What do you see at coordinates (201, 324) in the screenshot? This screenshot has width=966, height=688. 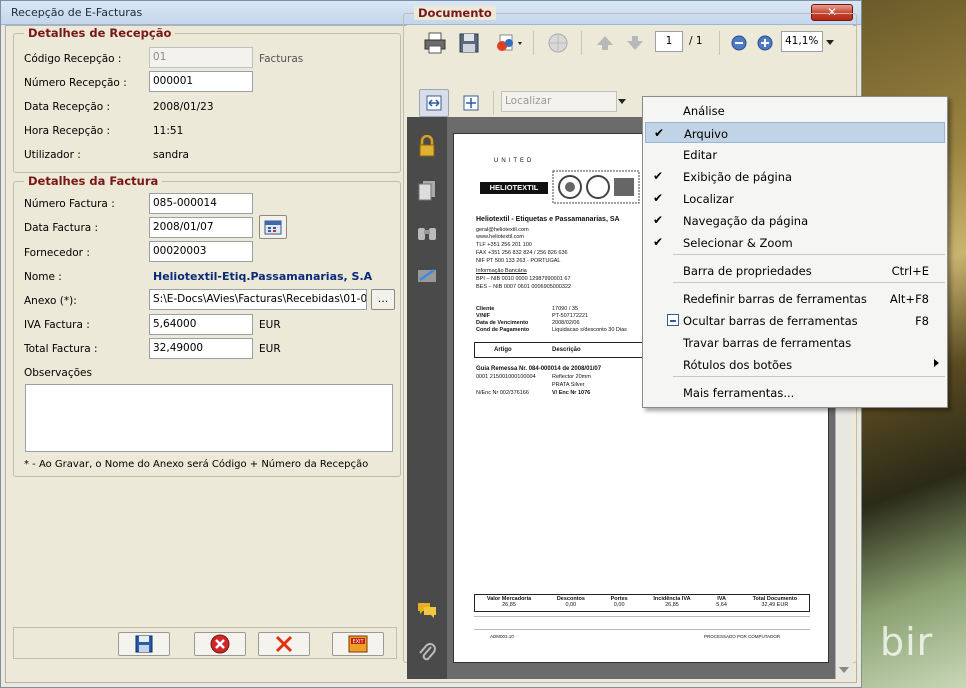 I see `iva-field: 5,64000` at bounding box center [201, 324].